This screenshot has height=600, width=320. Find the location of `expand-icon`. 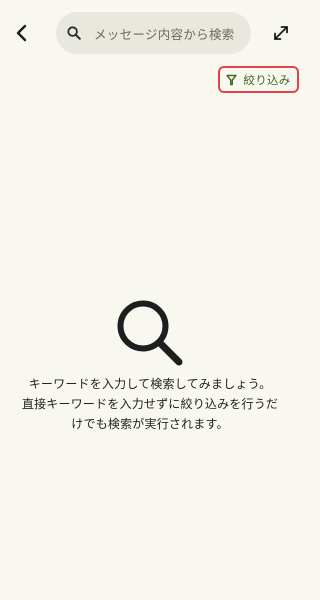

expand-icon is located at coordinates (281, 33).